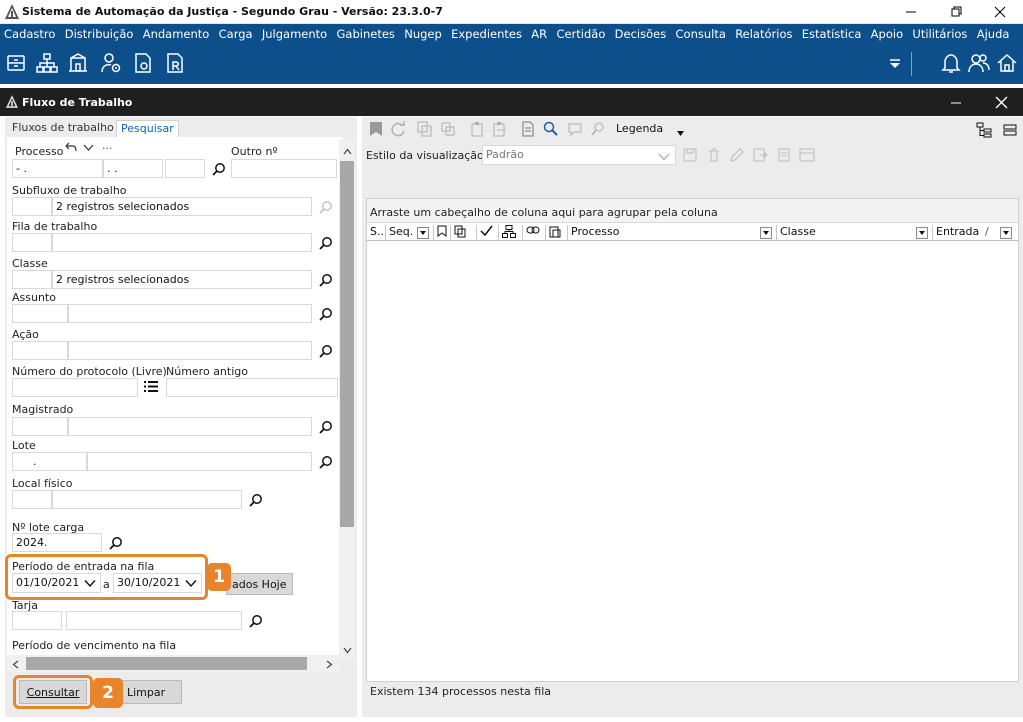  Describe the element at coordinates (956, 104) in the screenshot. I see `subwindow-minimize-button` at that location.